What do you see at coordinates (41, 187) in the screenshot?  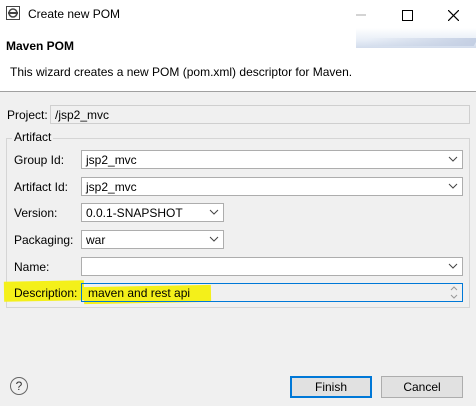 I see `artifact-id-label: Artifact Id:` at bounding box center [41, 187].